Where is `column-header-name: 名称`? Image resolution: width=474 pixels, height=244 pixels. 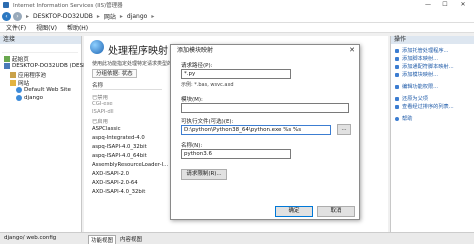 column-header-name: 名称 is located at coordinates (127, 86).